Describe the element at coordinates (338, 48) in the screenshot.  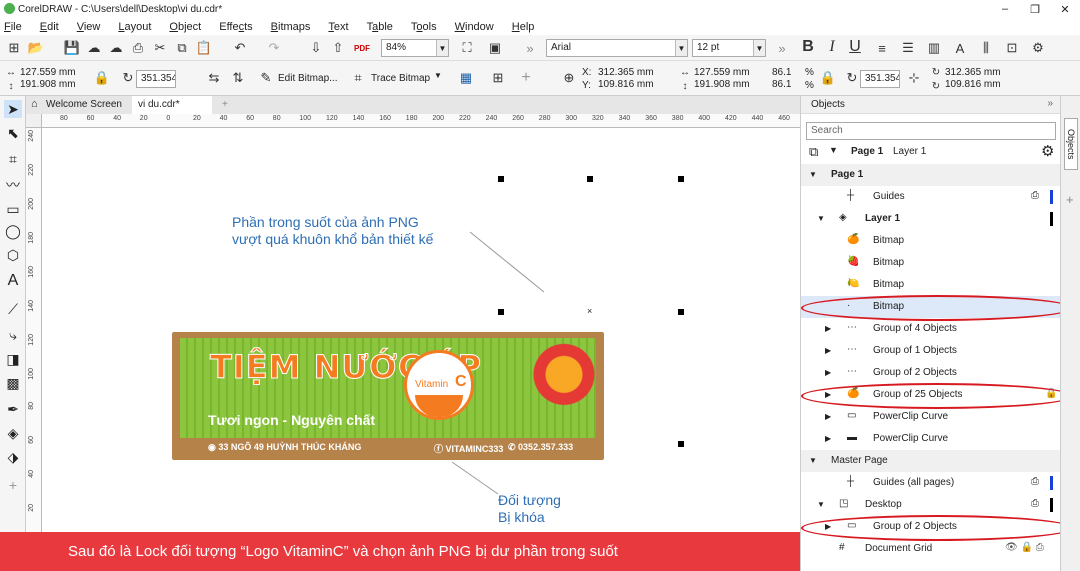
I see `export-icon: ⇧` at that location.